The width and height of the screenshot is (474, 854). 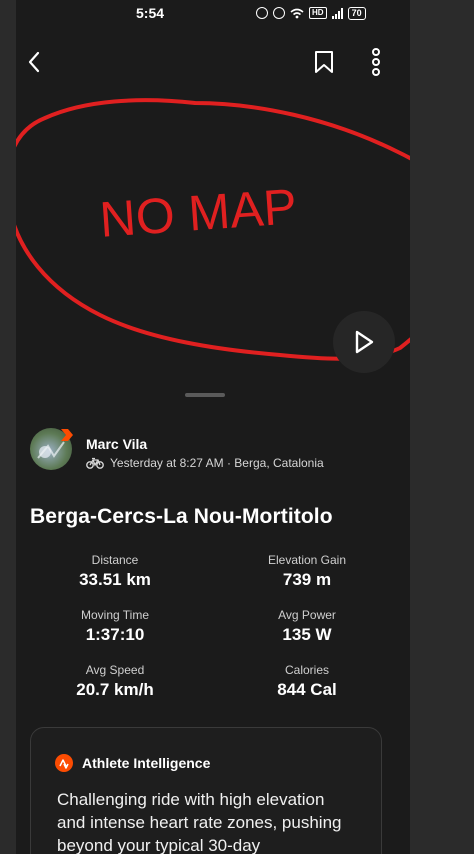 I want to click on activity-meta: Yesterday at 8:27 AM · Berga, Catalonia, so click(x=205, y=463).